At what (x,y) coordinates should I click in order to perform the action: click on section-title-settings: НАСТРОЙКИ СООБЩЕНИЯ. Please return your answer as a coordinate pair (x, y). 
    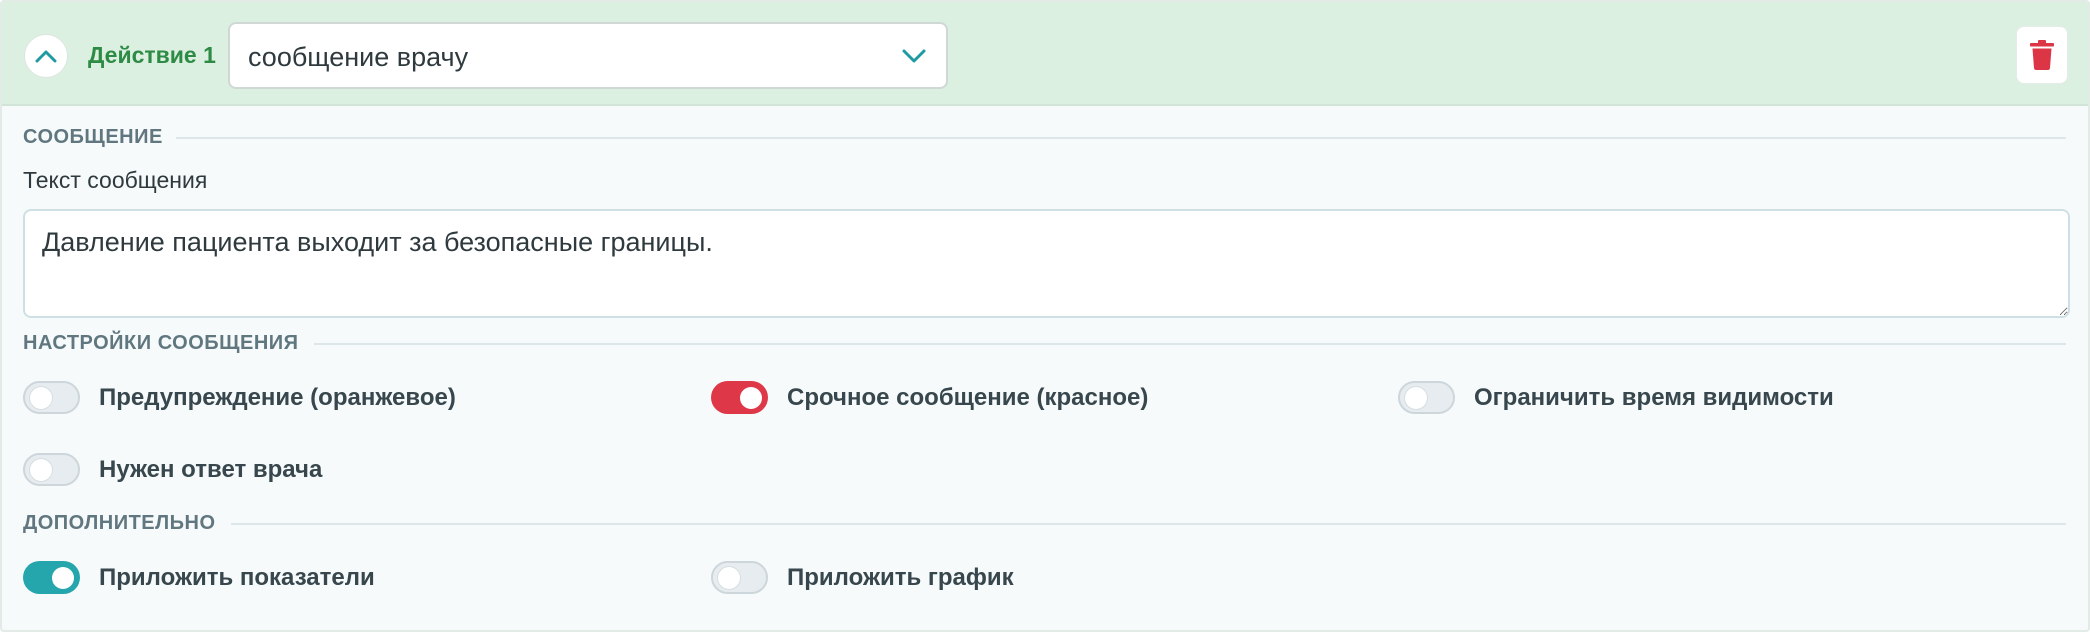
    Looking at the image, I should click on (161, 343).